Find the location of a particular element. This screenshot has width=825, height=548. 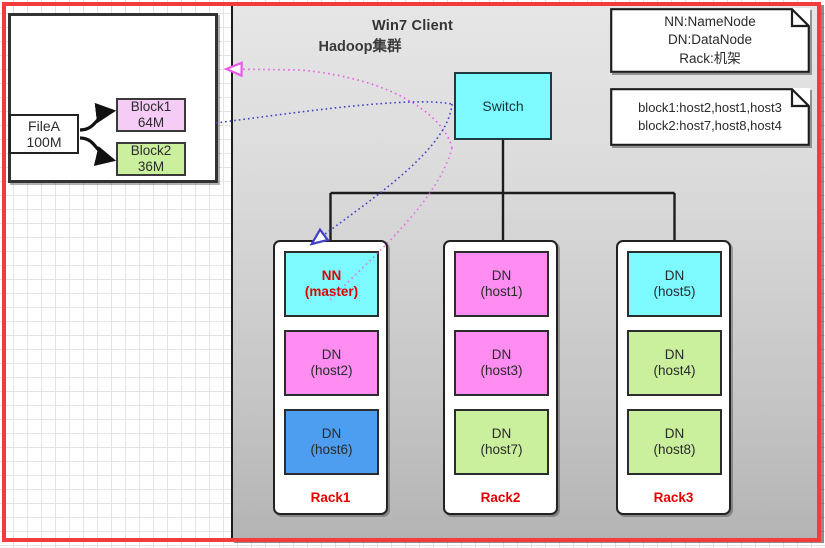

block1-size-label: 64M is located at coordinates (151, 122).